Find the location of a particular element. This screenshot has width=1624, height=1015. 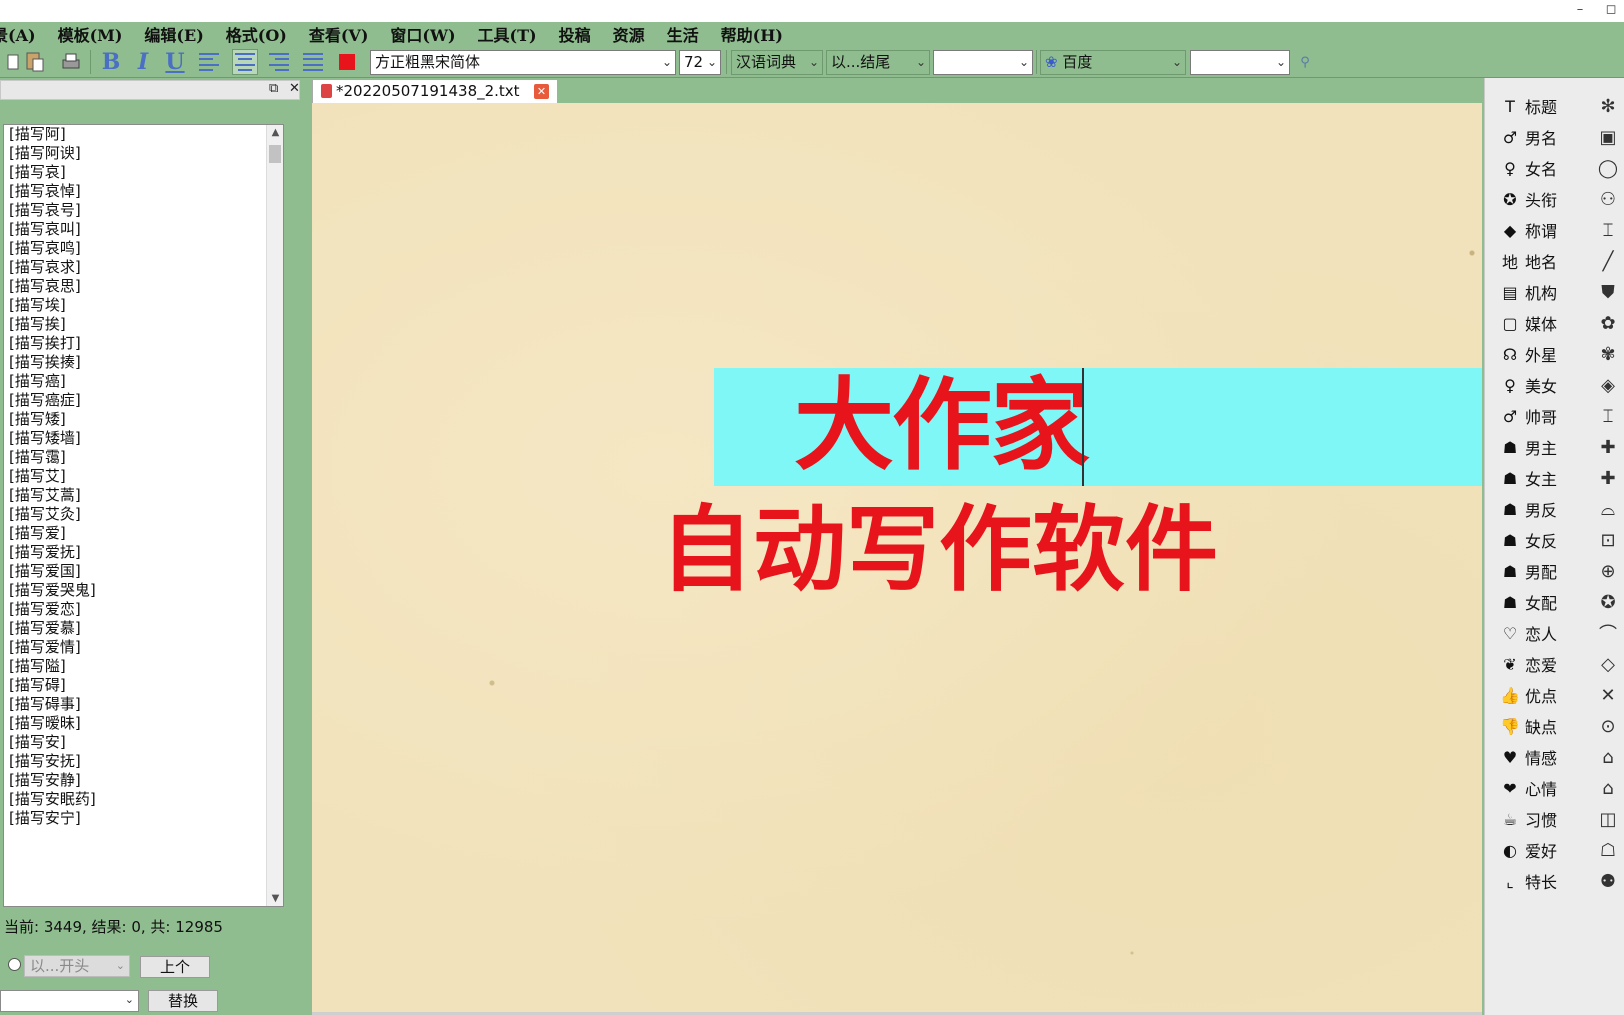

start-mode-radio is located at coordinates (14, 964).